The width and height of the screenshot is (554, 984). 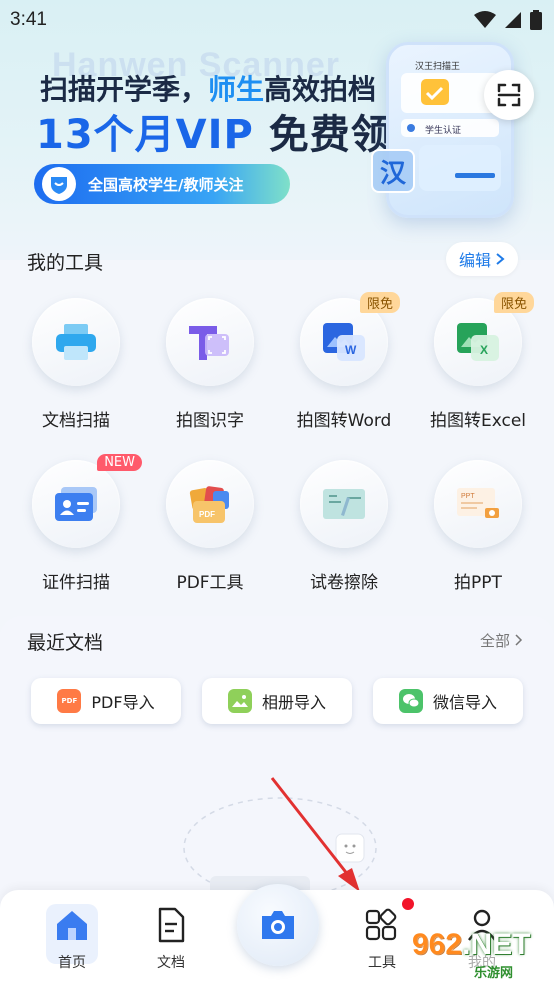 I want to click on camera-icon, so click(x=278, y=925).